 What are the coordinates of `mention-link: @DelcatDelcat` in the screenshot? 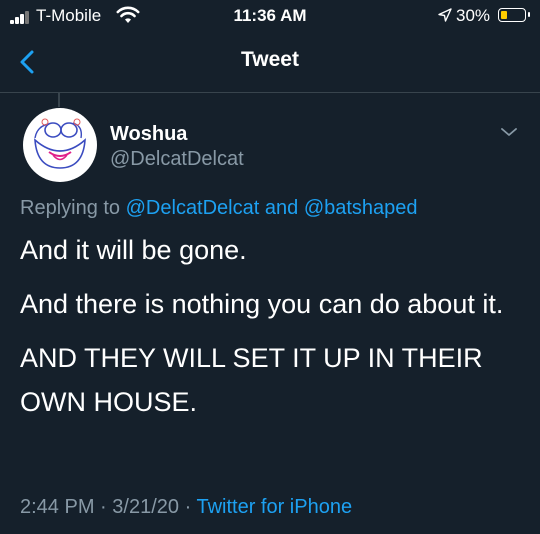 It's located at (193, 208).